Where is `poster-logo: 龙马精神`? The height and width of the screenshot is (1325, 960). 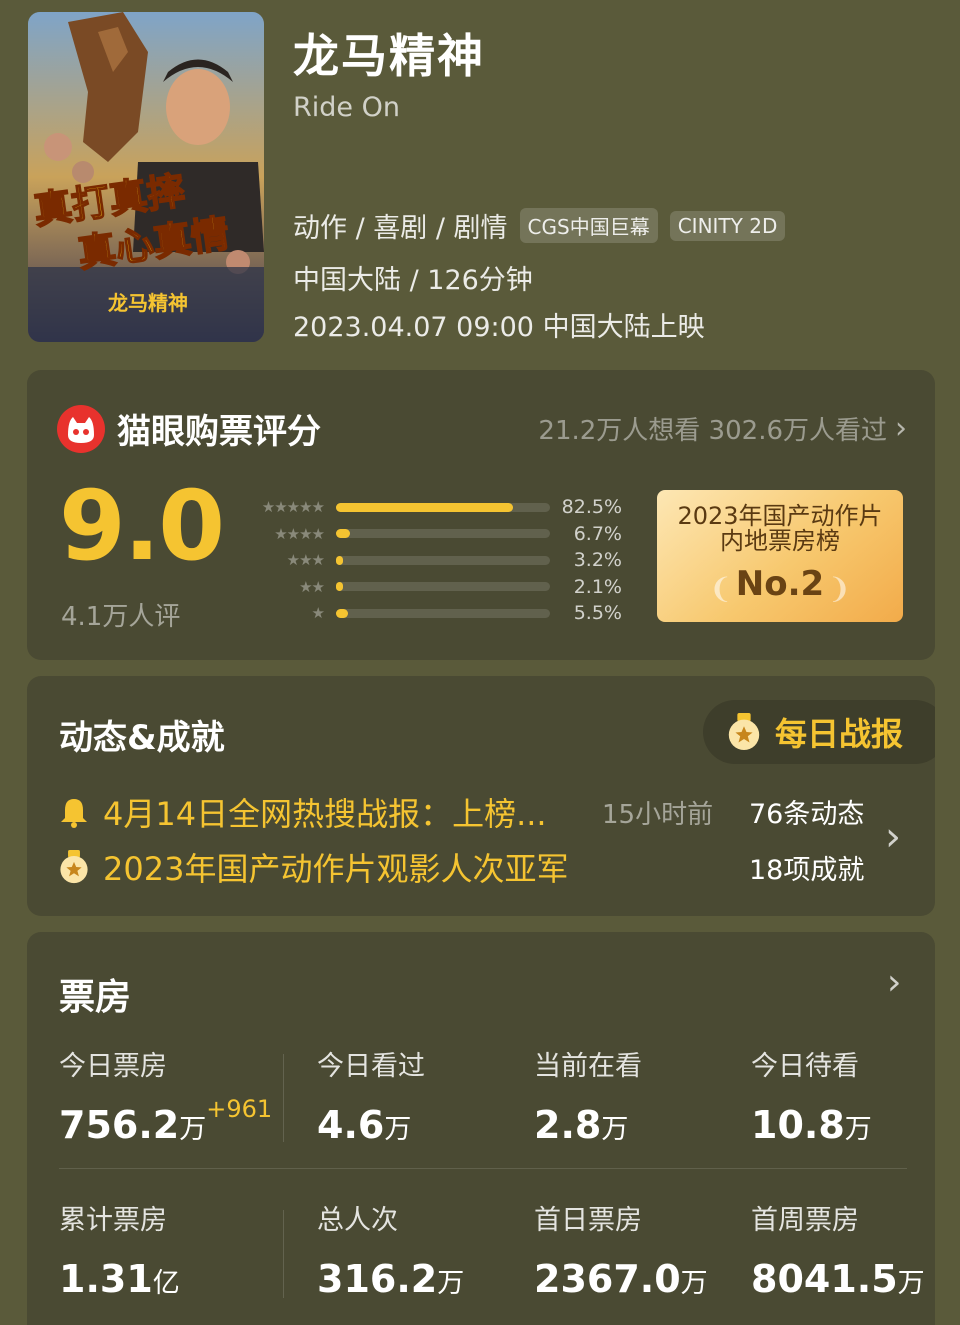
poster-logo: 龙马精神 is located at coordinates (148, 303).